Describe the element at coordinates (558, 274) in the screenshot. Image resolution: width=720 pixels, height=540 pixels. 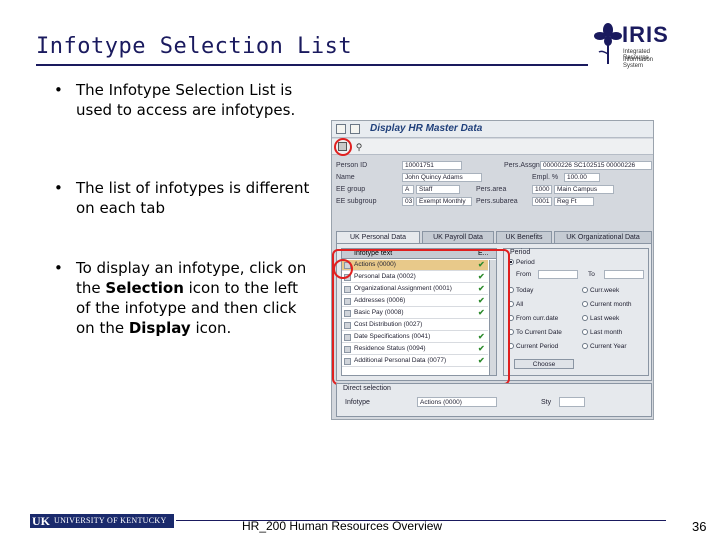
I see `from-date-field` at that location.